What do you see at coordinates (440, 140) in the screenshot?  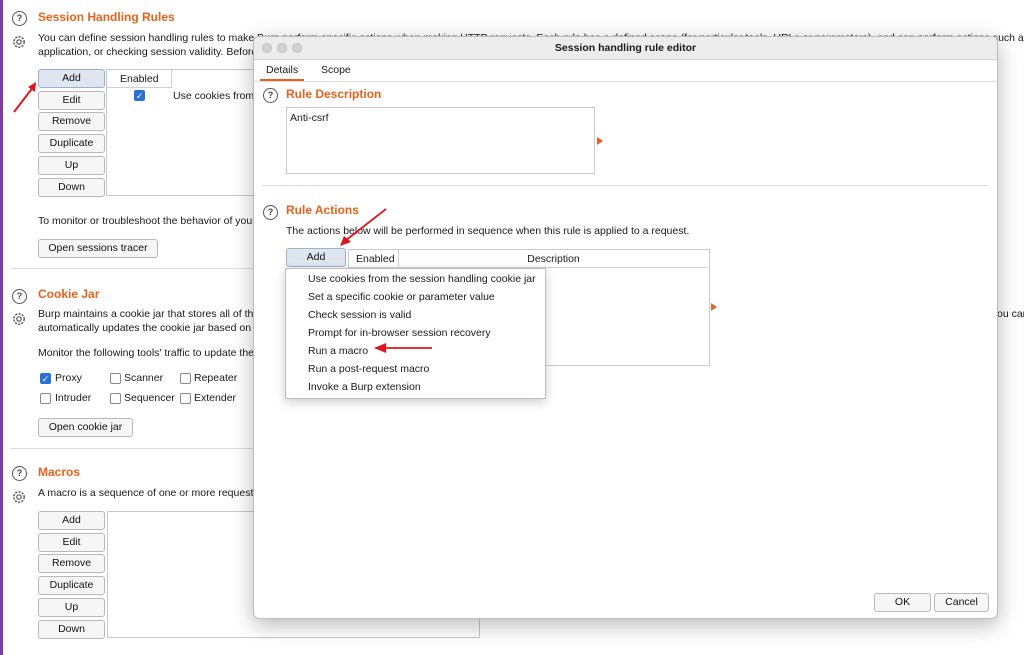 I see `rule-description-textarea: Anti-csrf` at bounding box center [440, 140].